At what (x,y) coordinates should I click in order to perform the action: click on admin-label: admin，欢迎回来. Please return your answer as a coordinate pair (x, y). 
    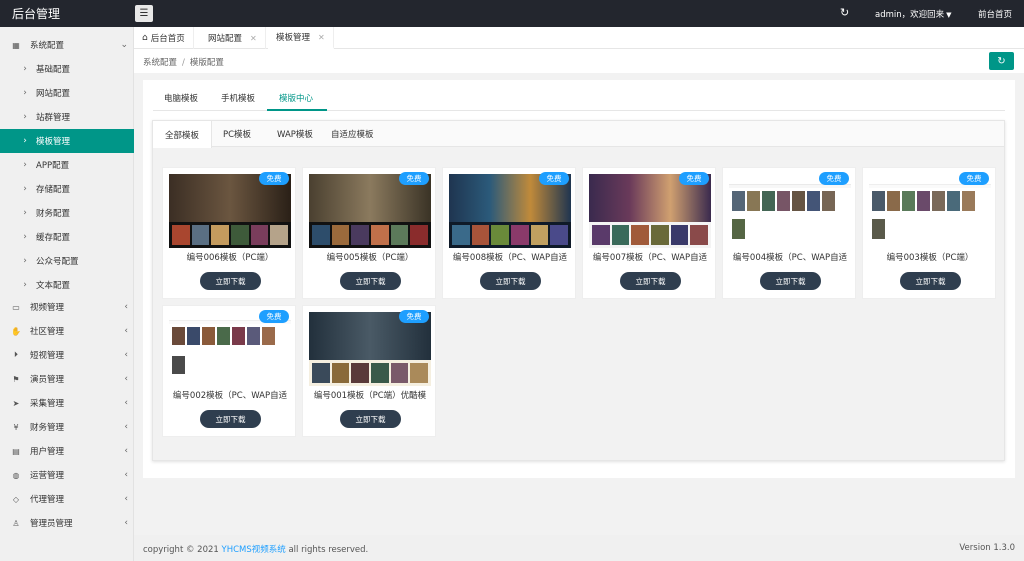
    Looking at the image, I should click on (910, 15).